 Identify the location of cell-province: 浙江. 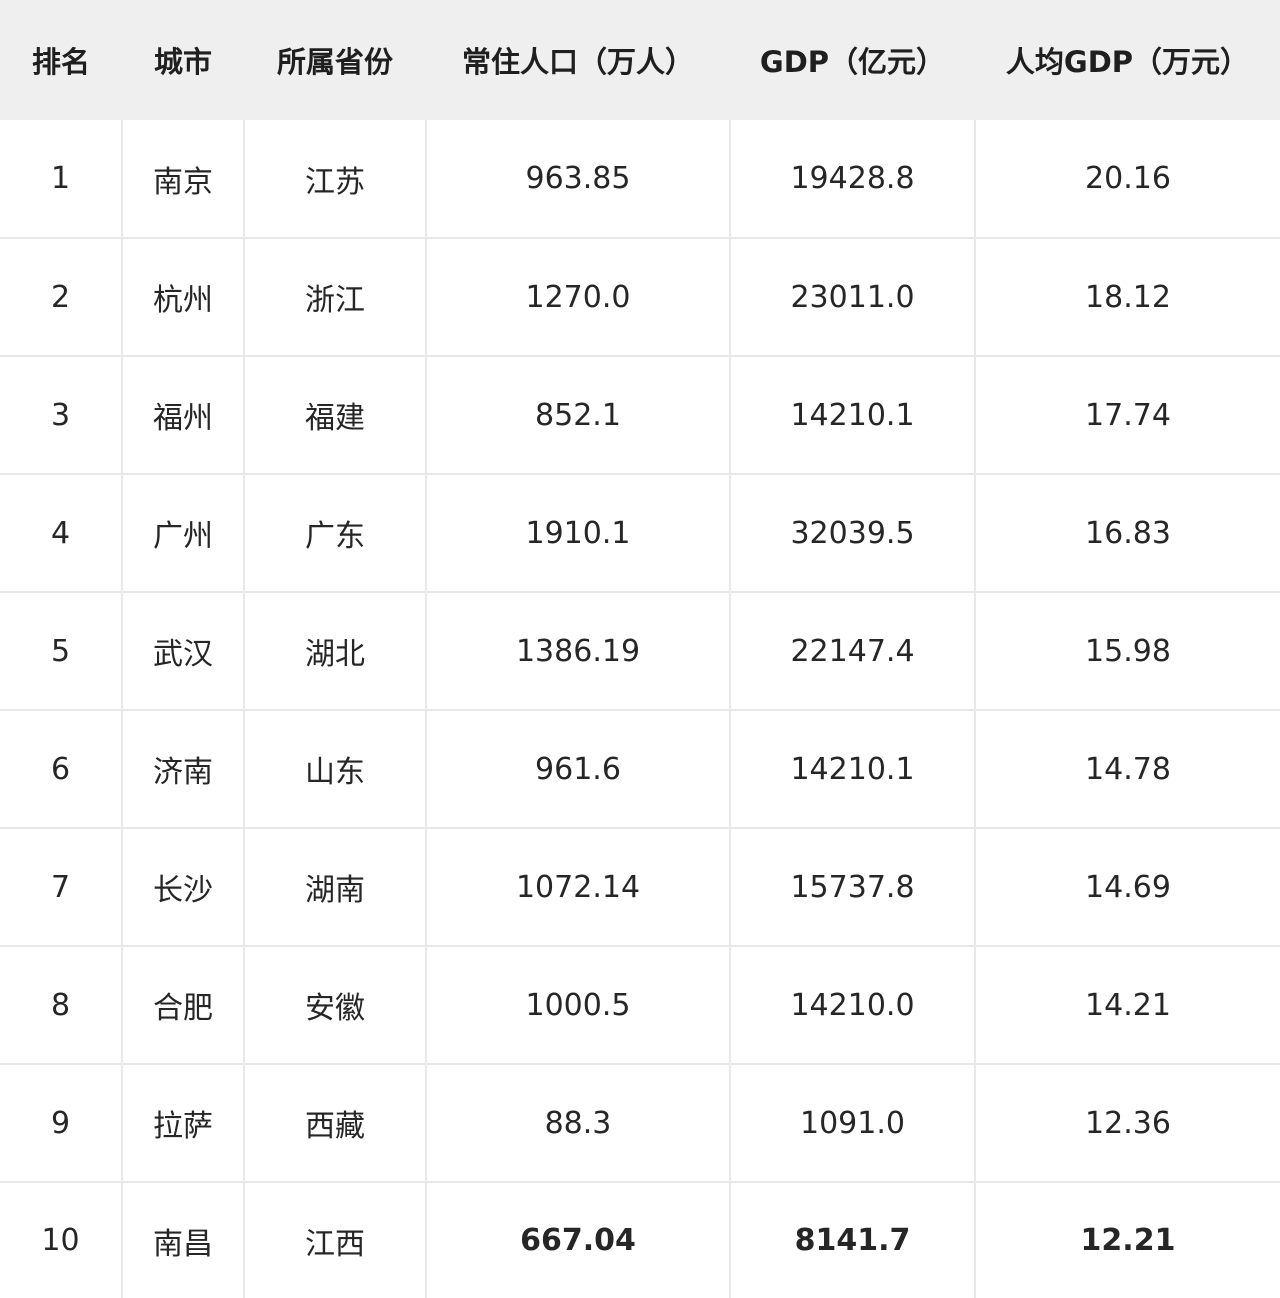
(335, 297).